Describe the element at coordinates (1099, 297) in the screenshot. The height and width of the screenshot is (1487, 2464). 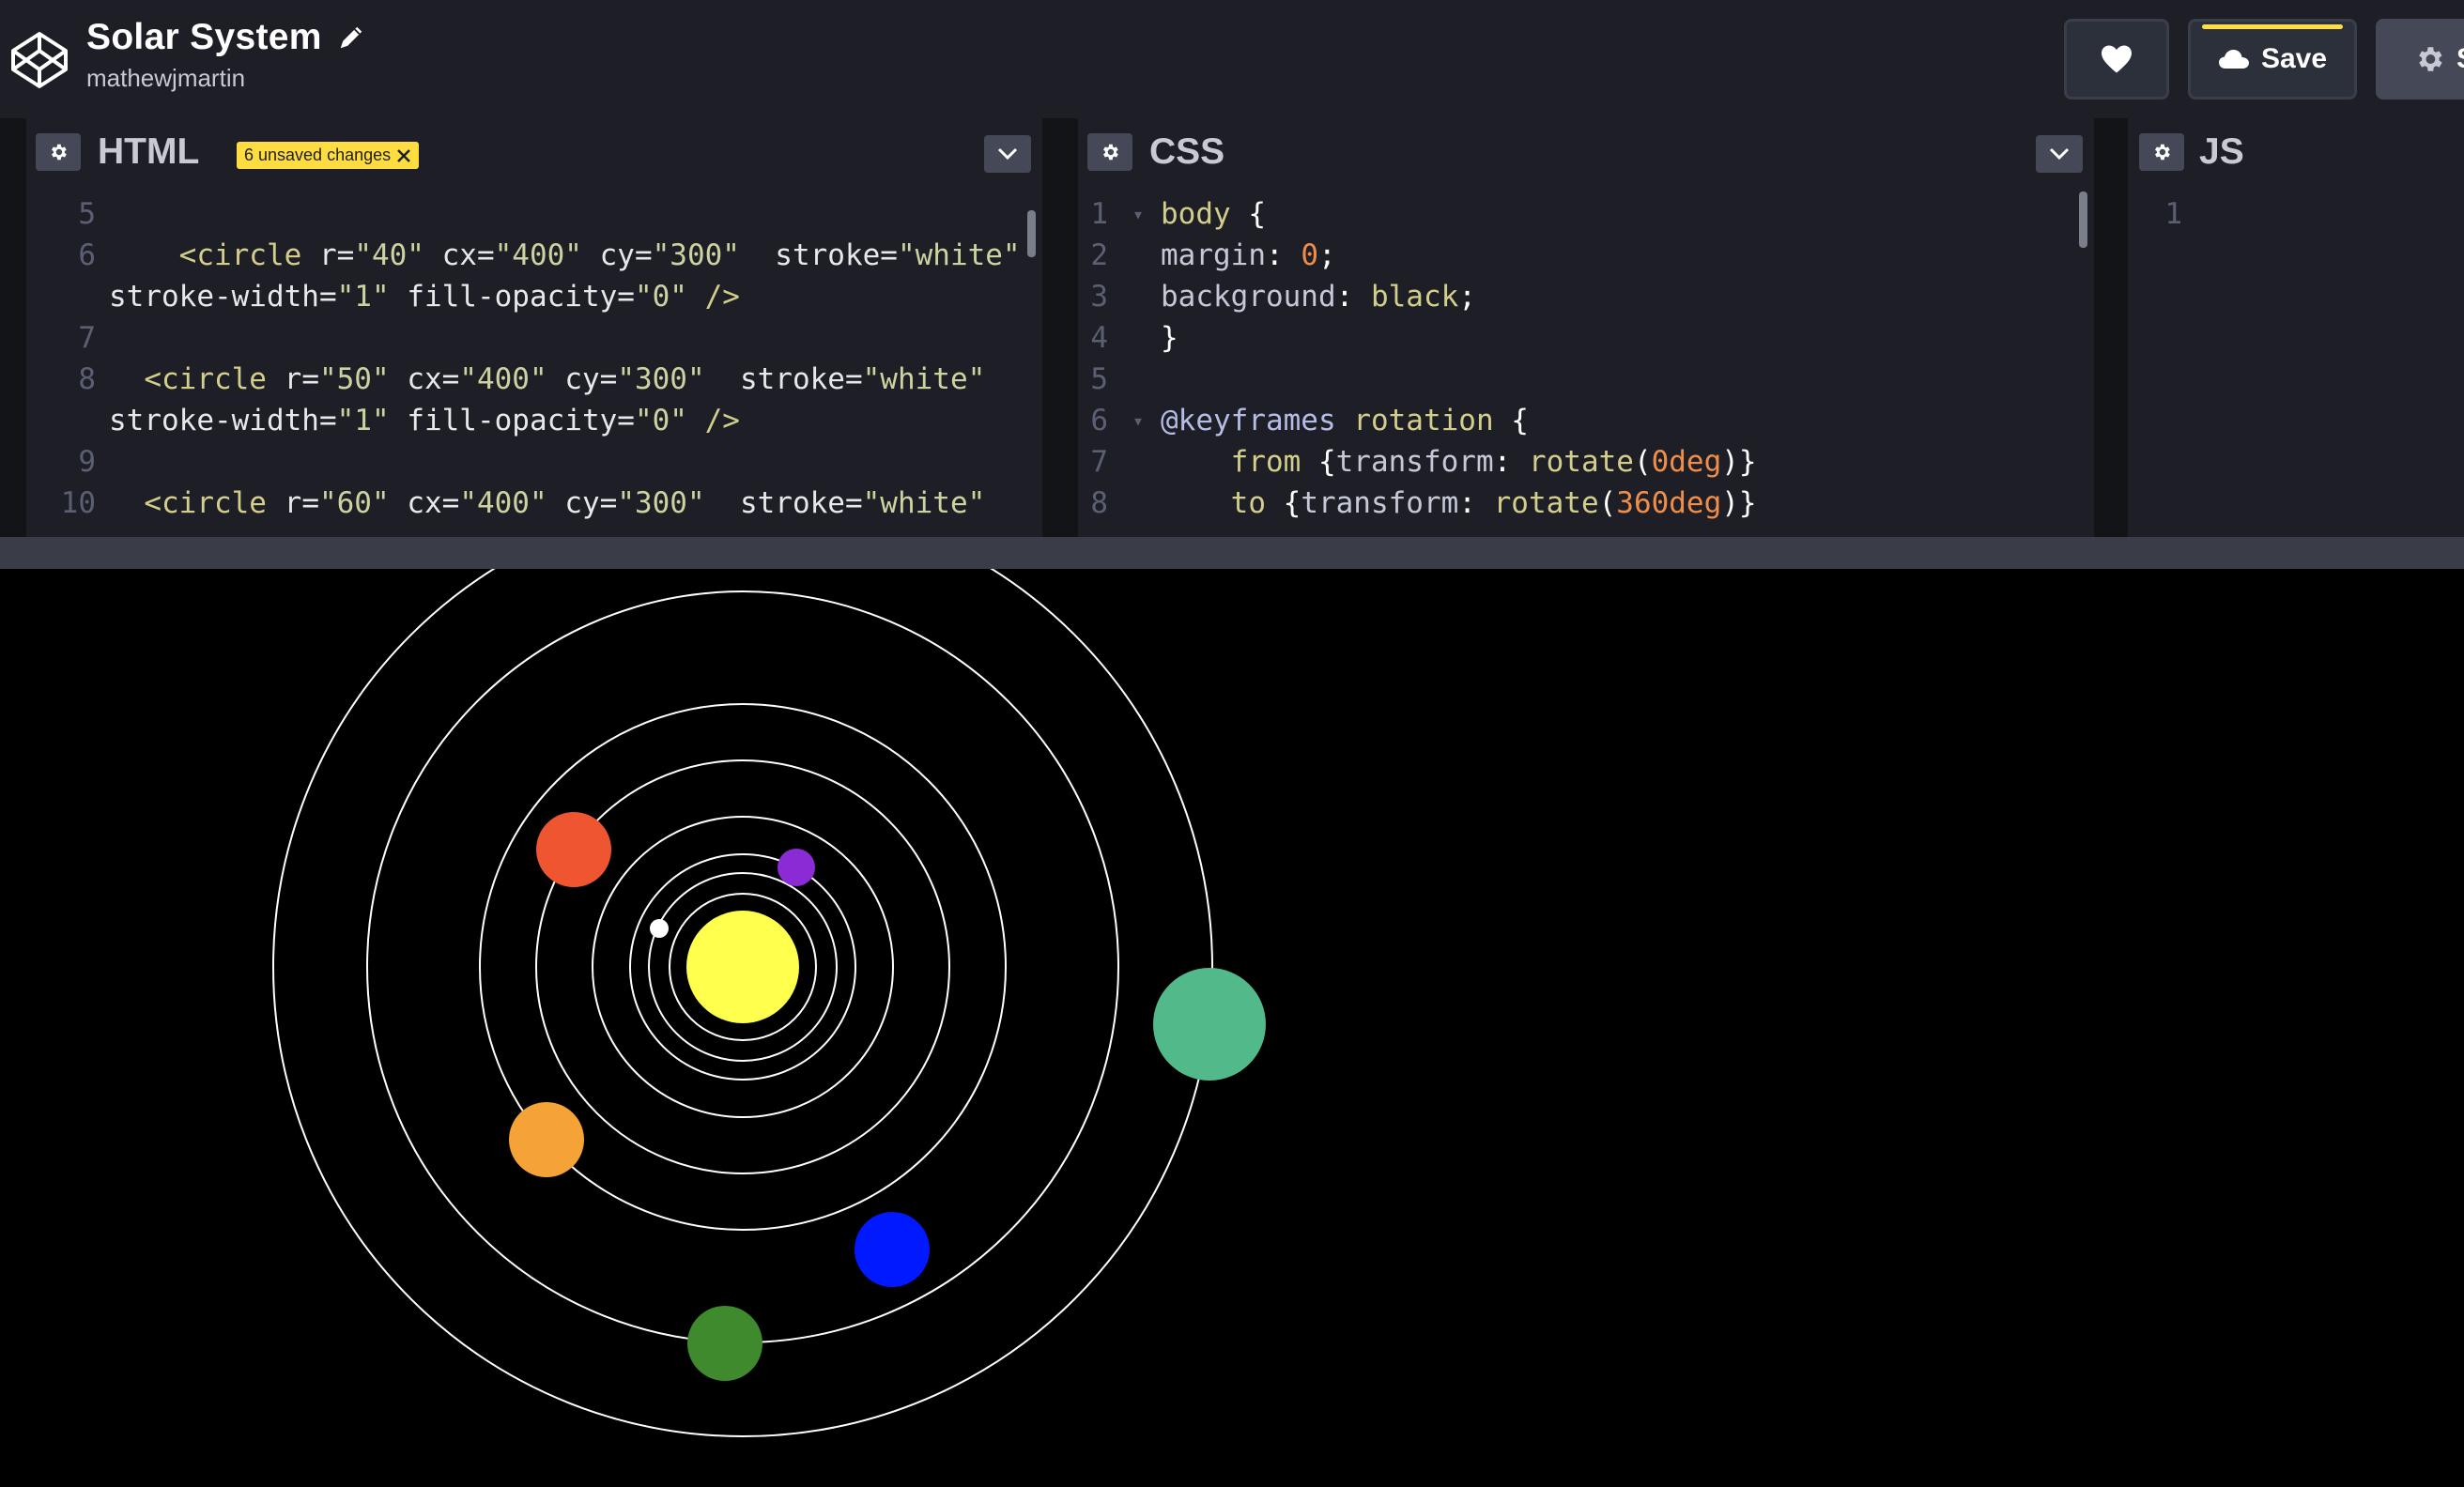
I see `line-number: 3` at that location.